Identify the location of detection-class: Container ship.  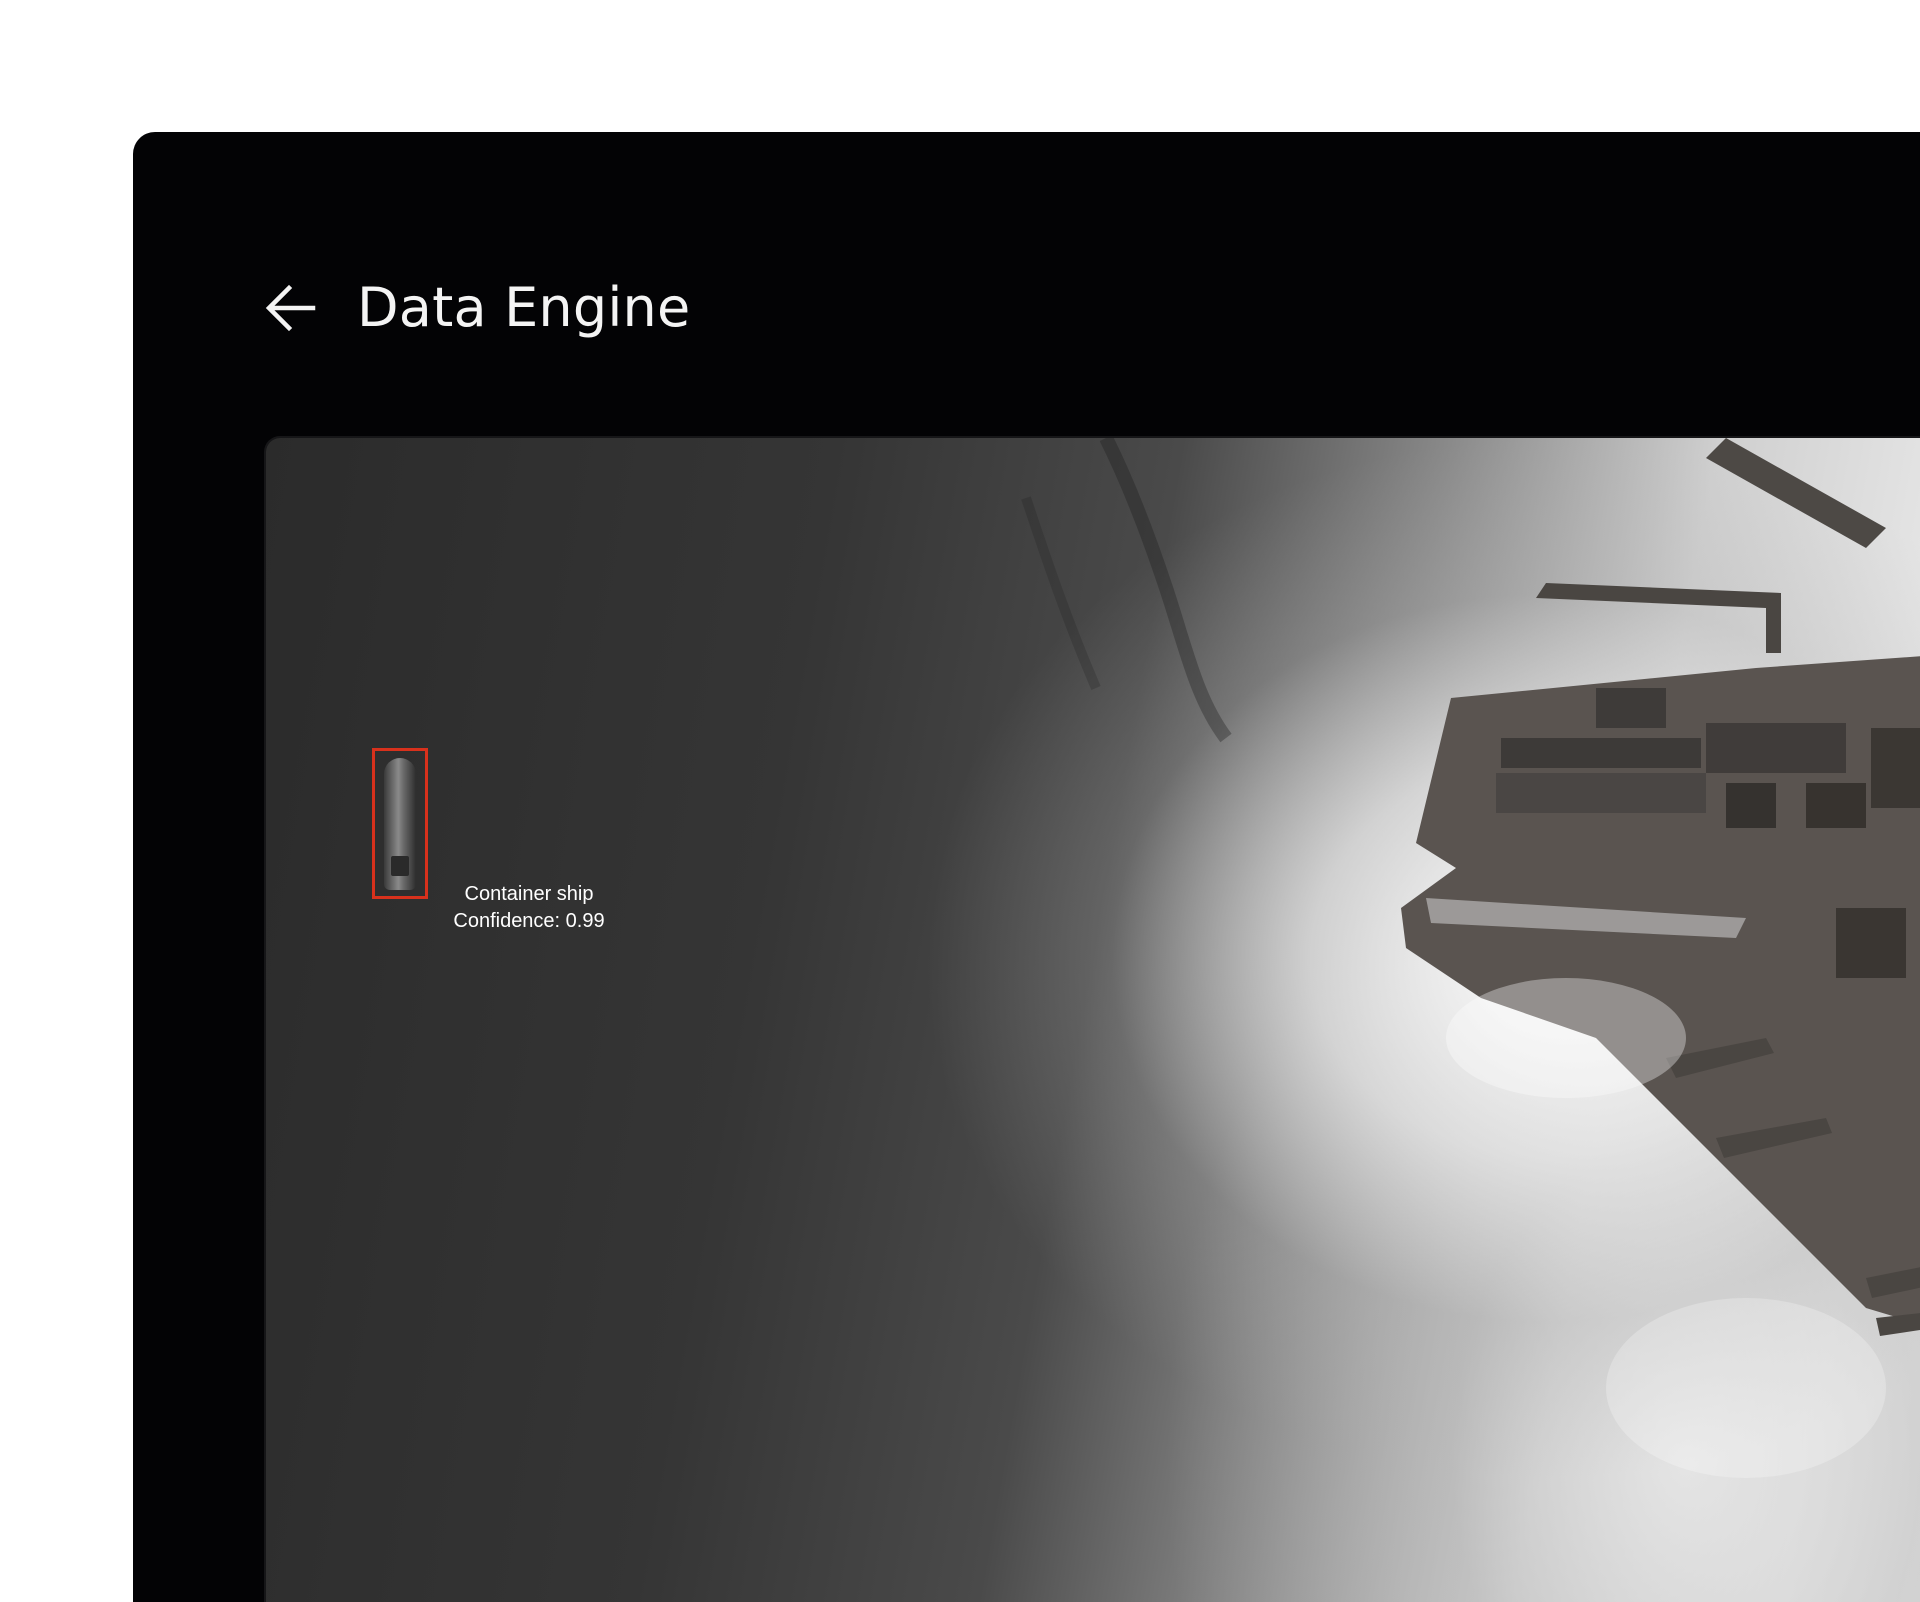
(529, 894).